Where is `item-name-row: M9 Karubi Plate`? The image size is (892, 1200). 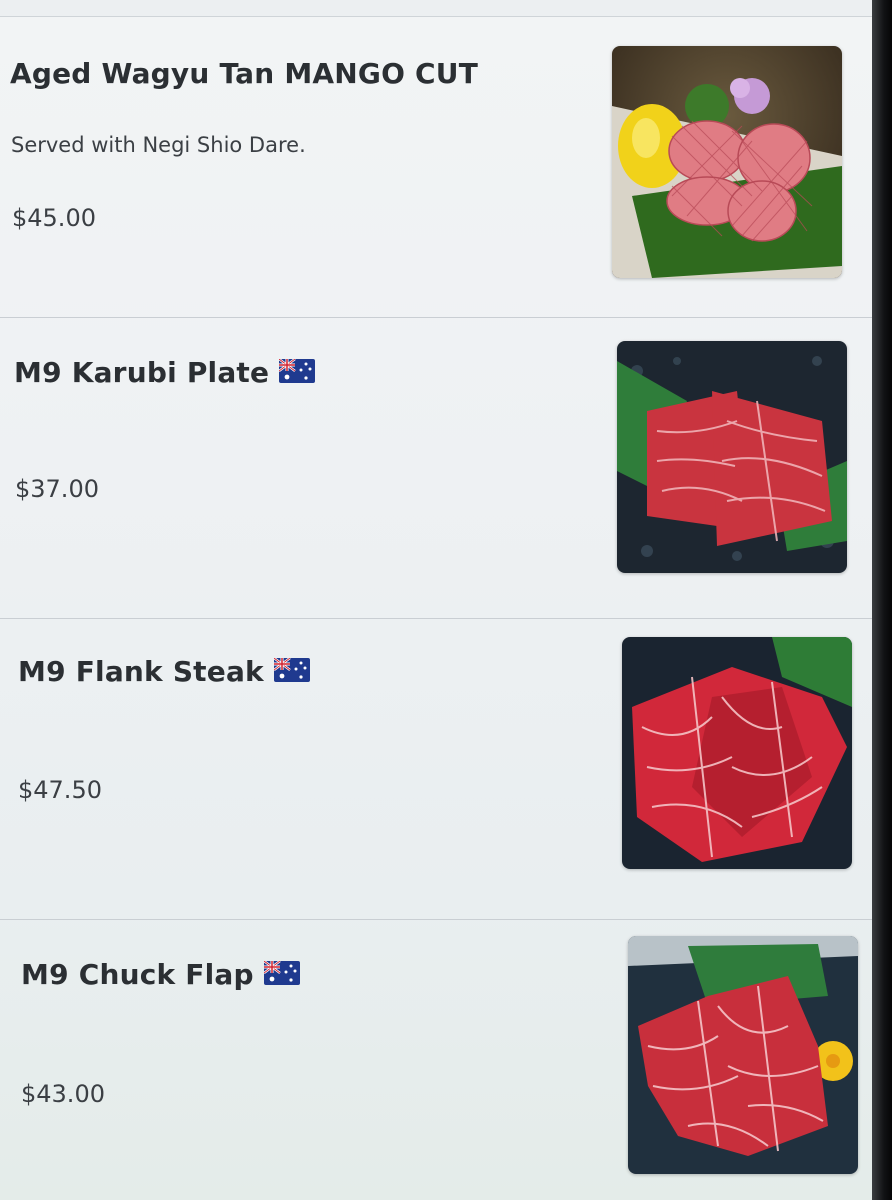 item-name-row: M9 Karubi Plate is located at coordinates (165, 372).